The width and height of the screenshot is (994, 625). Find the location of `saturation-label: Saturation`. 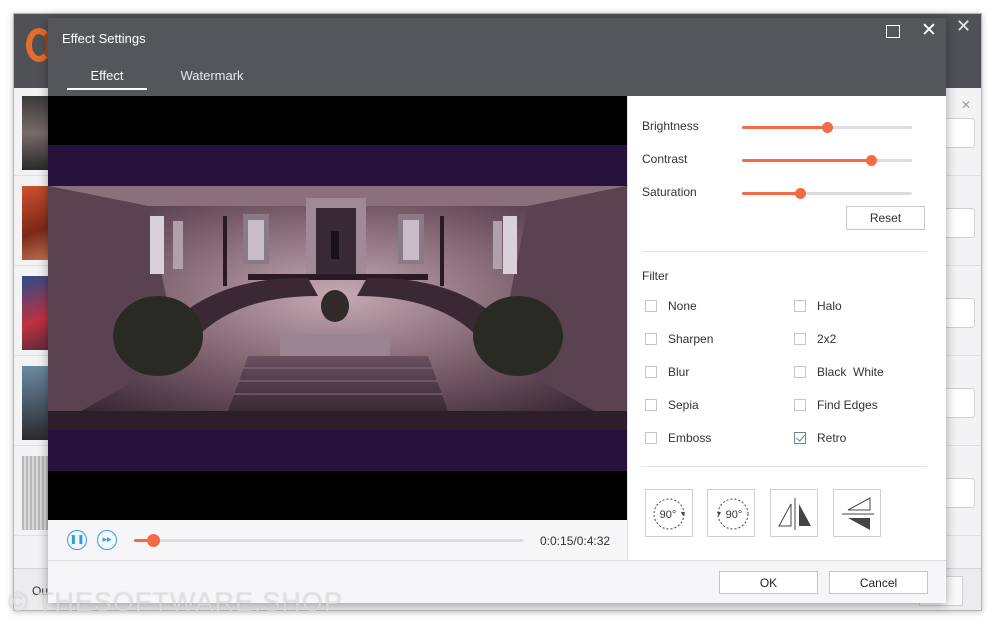

saturation-label: Saturation is located at coordinates (669, 192).